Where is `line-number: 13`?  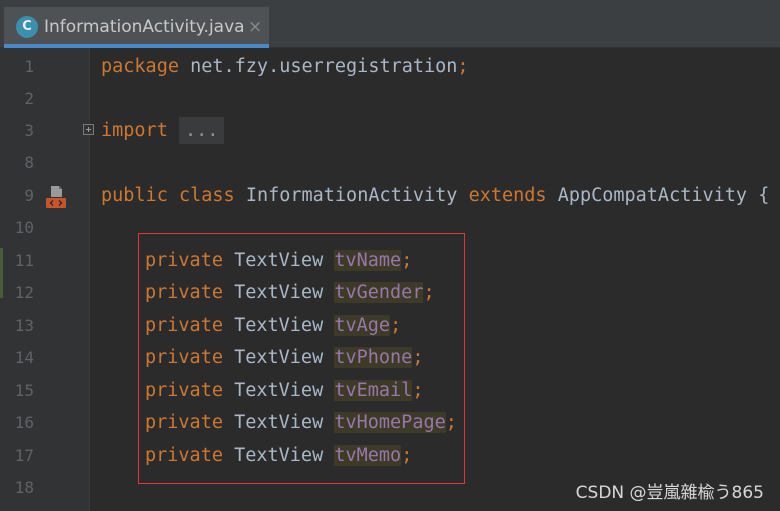
line-number: 13 is located at coordinates (24, 325).